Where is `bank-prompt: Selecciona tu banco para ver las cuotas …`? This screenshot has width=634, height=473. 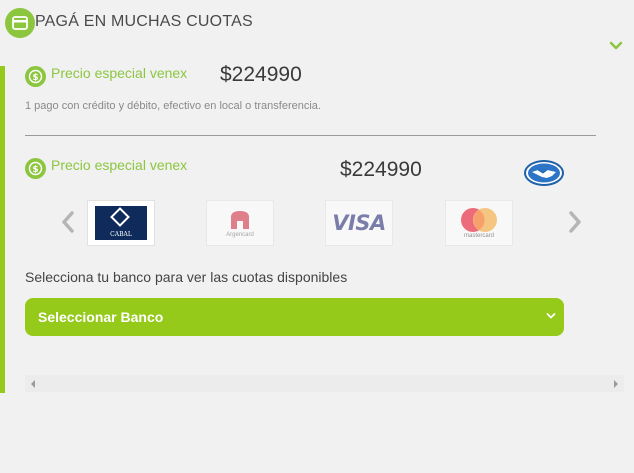
bank-prompt: Selecciona tu banco para ver las cuotas … is located at coordinates (186, 277).